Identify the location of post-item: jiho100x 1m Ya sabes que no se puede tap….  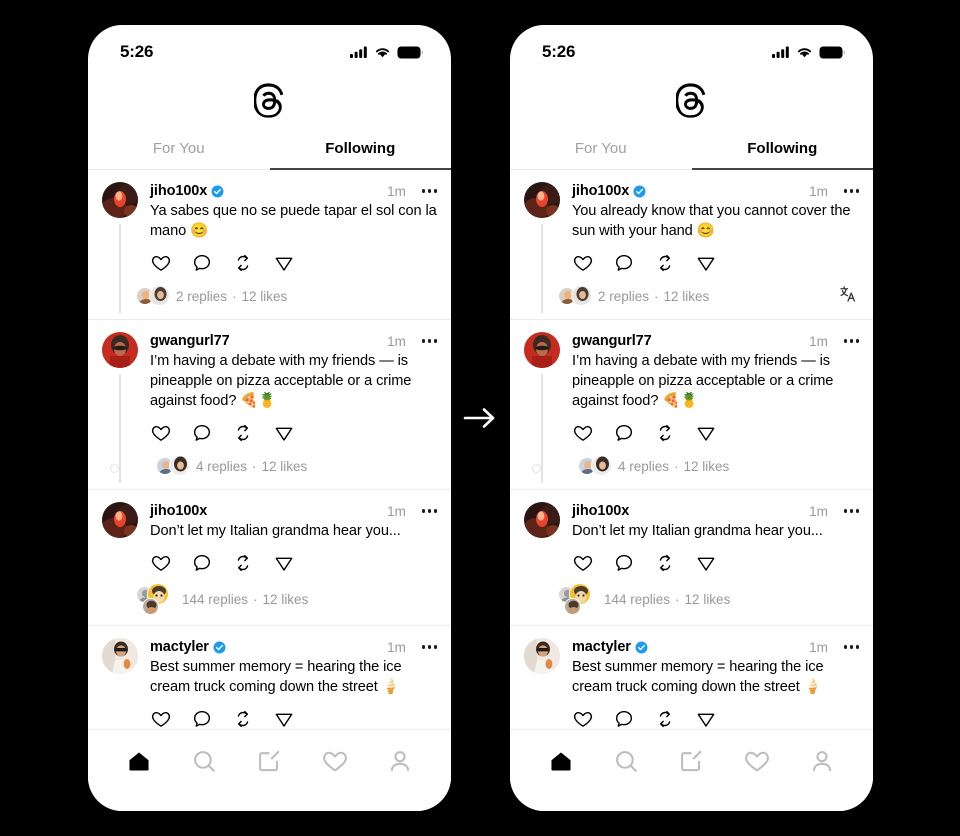
(269, 245).